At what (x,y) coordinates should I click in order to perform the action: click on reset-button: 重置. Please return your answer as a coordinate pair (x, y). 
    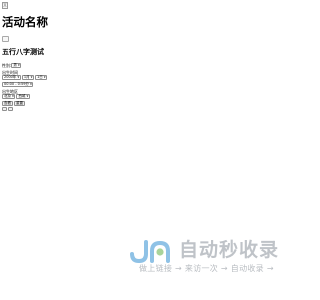
    Looking at the image, I should click on (19, 103).